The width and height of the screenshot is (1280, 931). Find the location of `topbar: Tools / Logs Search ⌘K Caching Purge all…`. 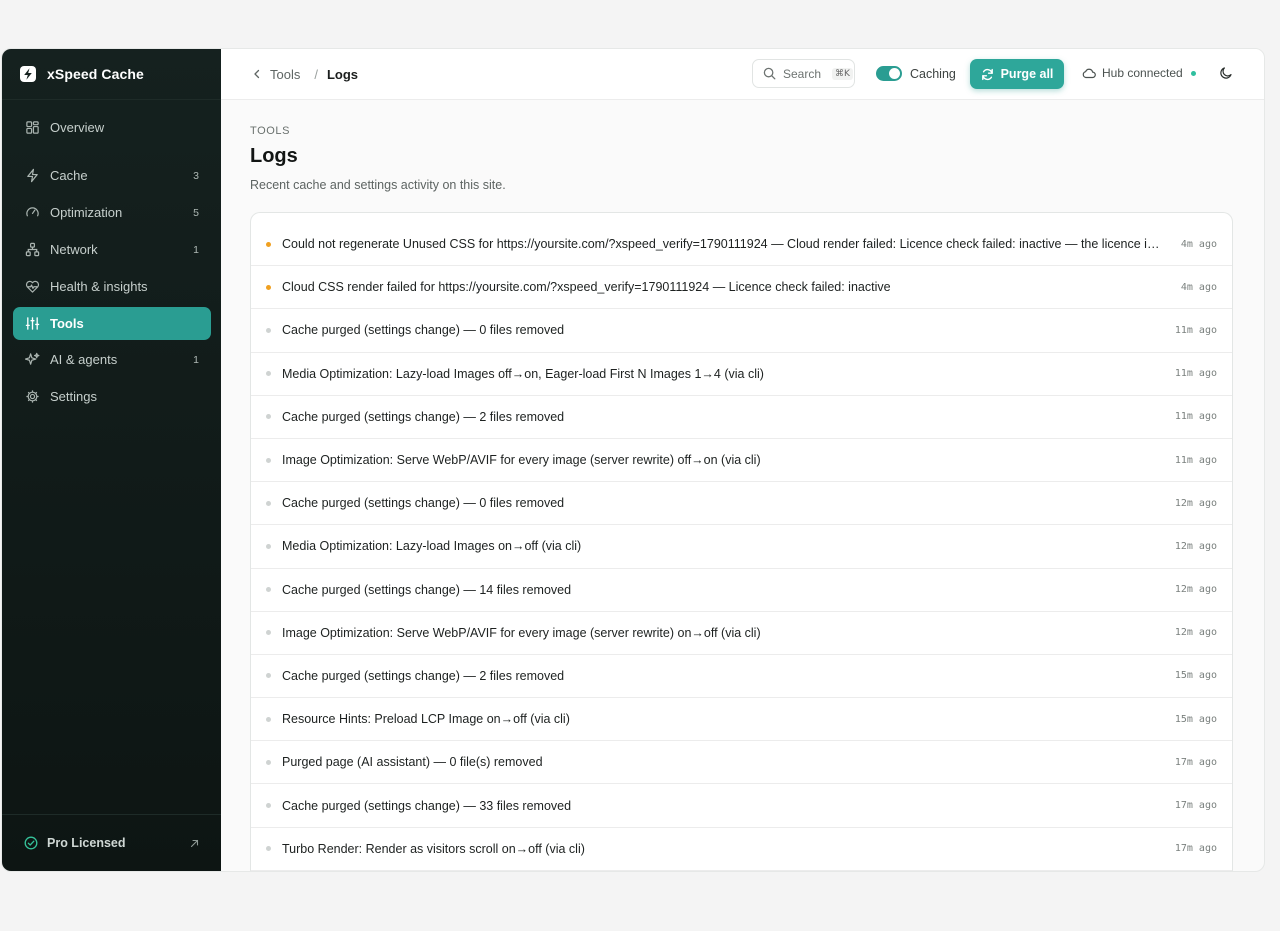

topbar: Tools / Logs Search ⌘K Caching Purge all… is located at coordinates (742, 74).